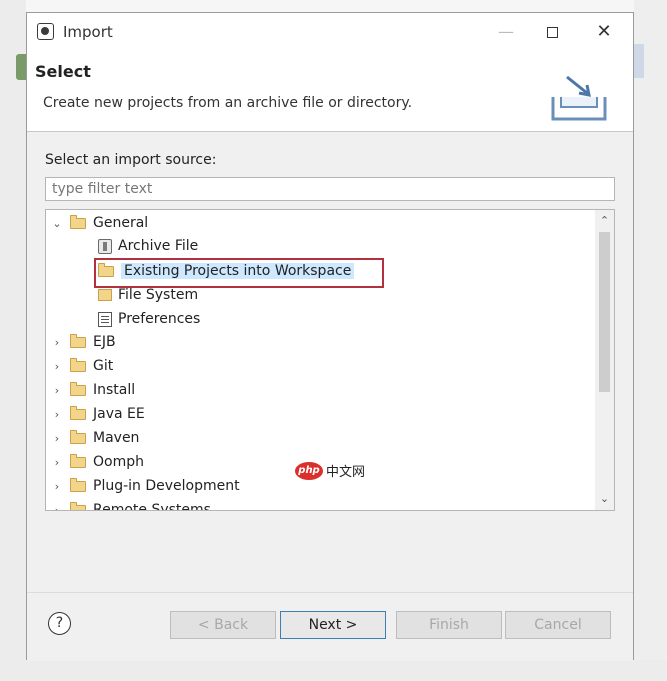  I want to click on window-title: Import, so click(88, 32).